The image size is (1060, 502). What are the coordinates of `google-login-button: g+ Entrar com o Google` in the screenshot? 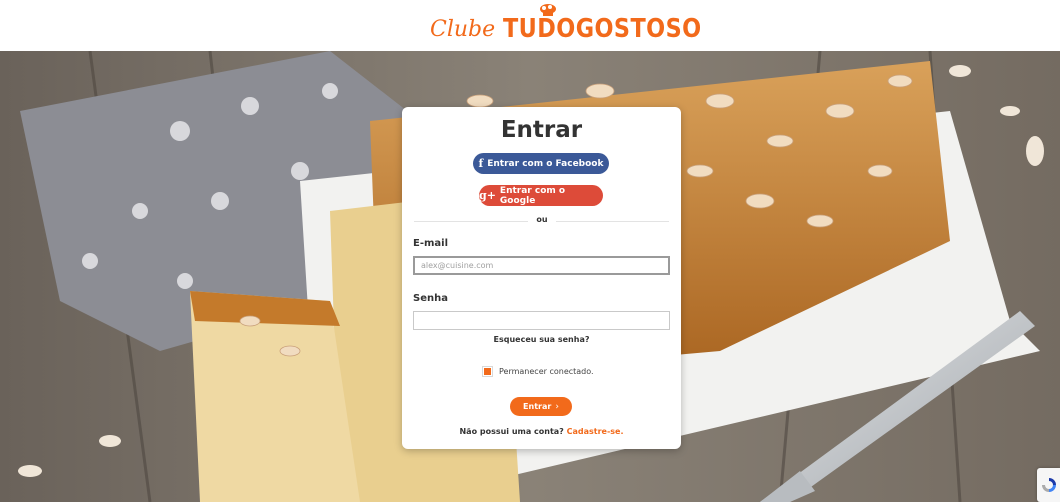 It's located at (541, 195).